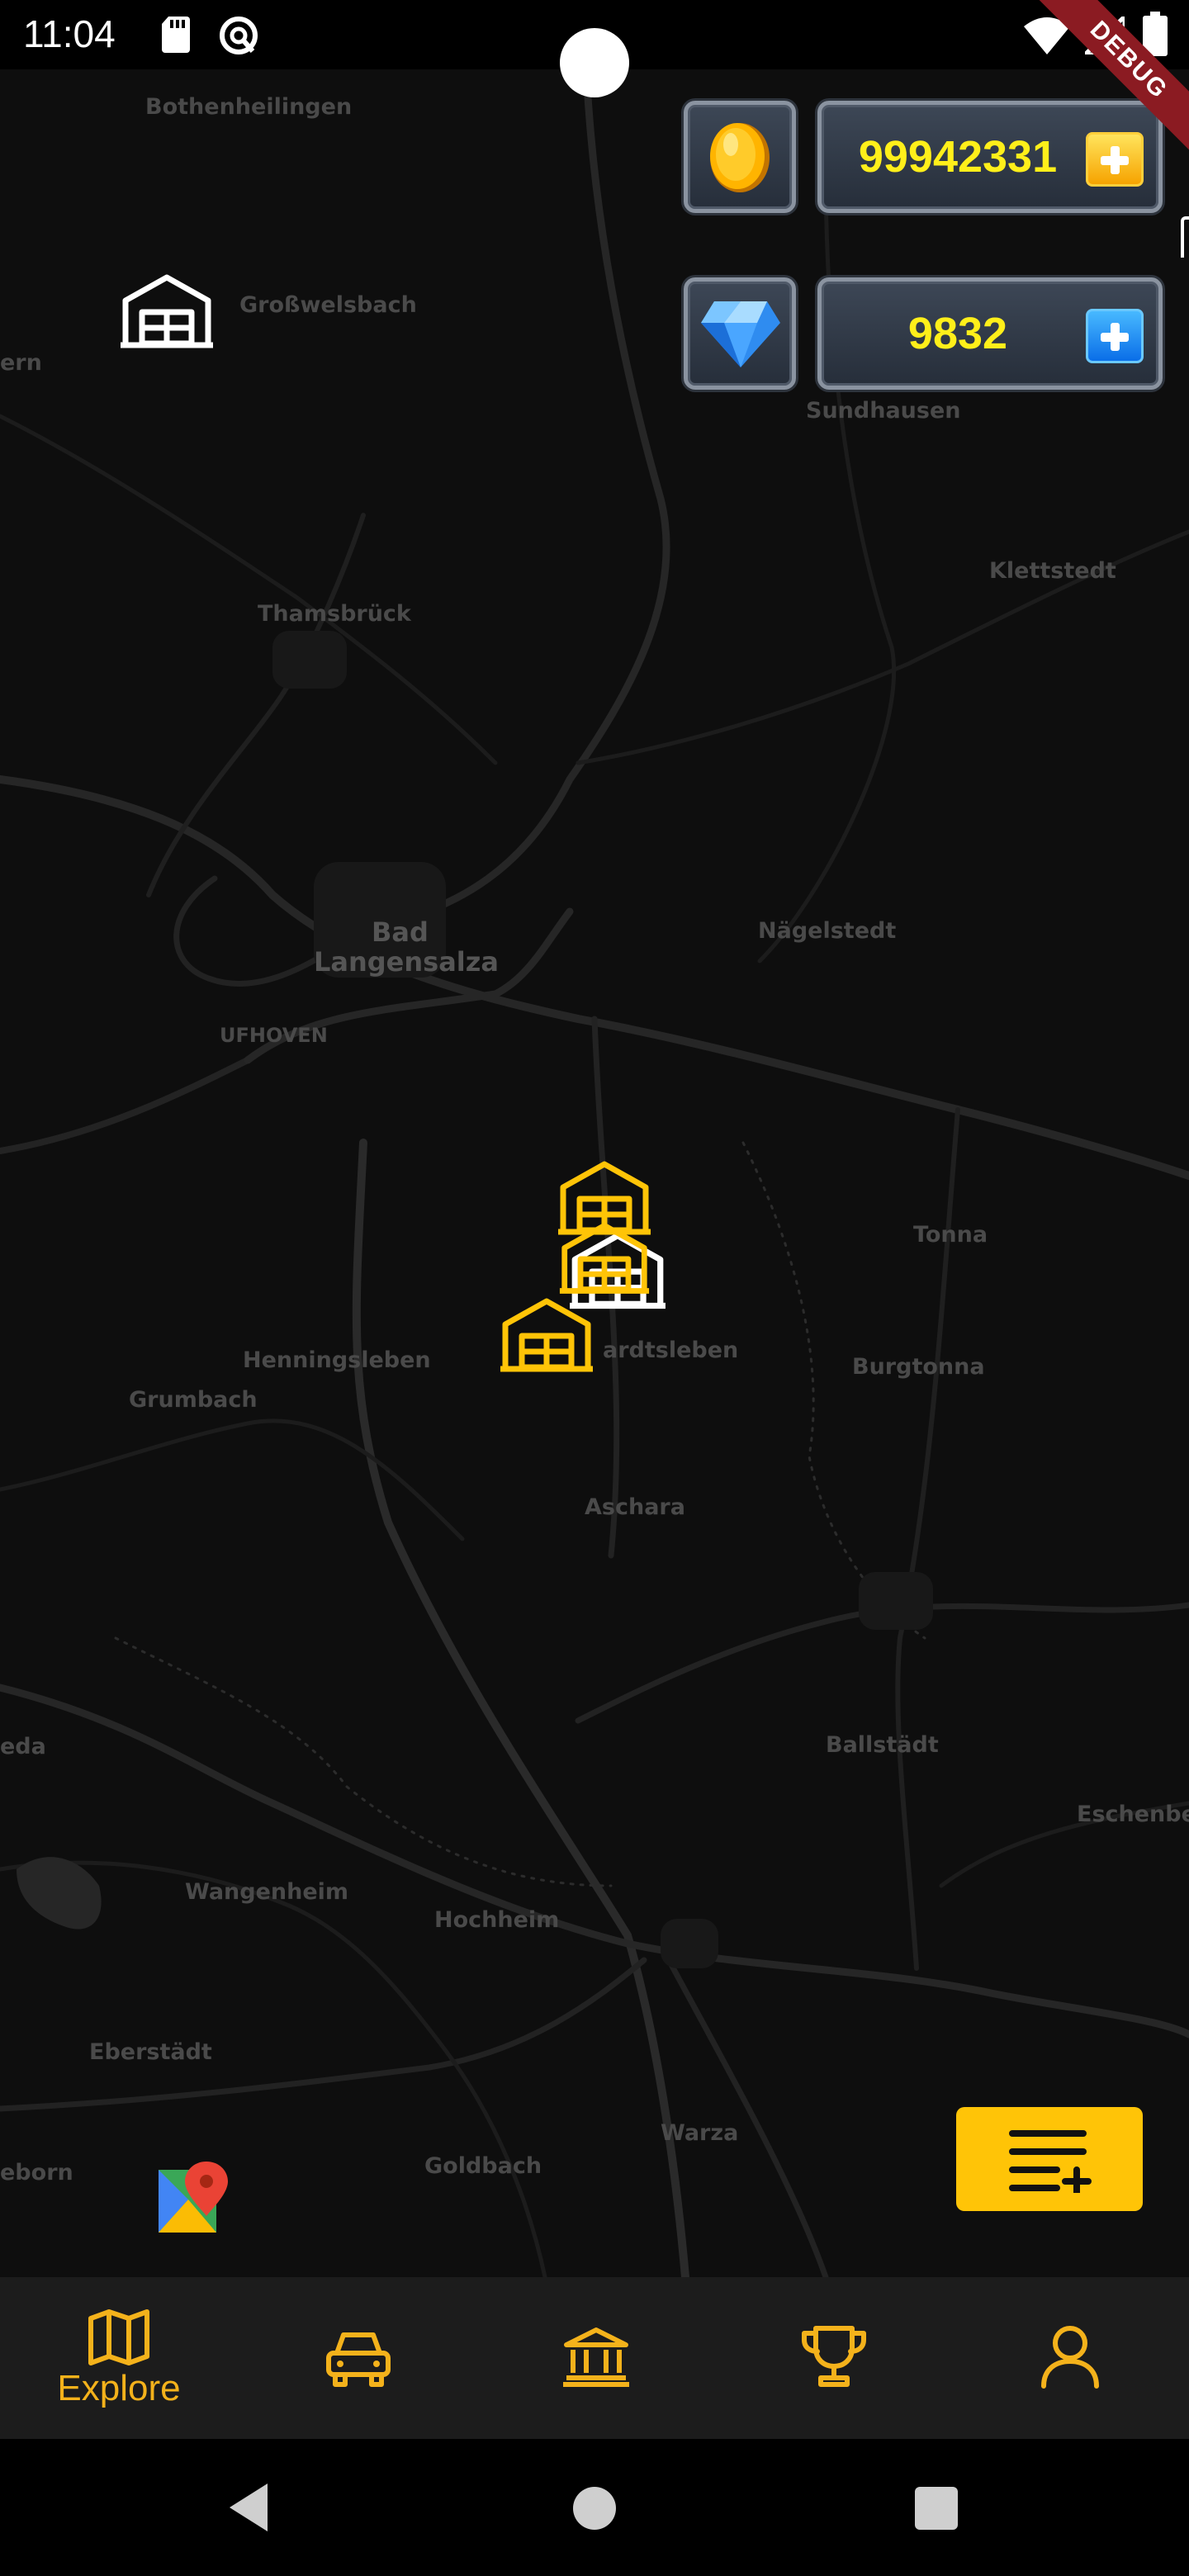  I want to click on system-nav-bar, so click(594, 2507).